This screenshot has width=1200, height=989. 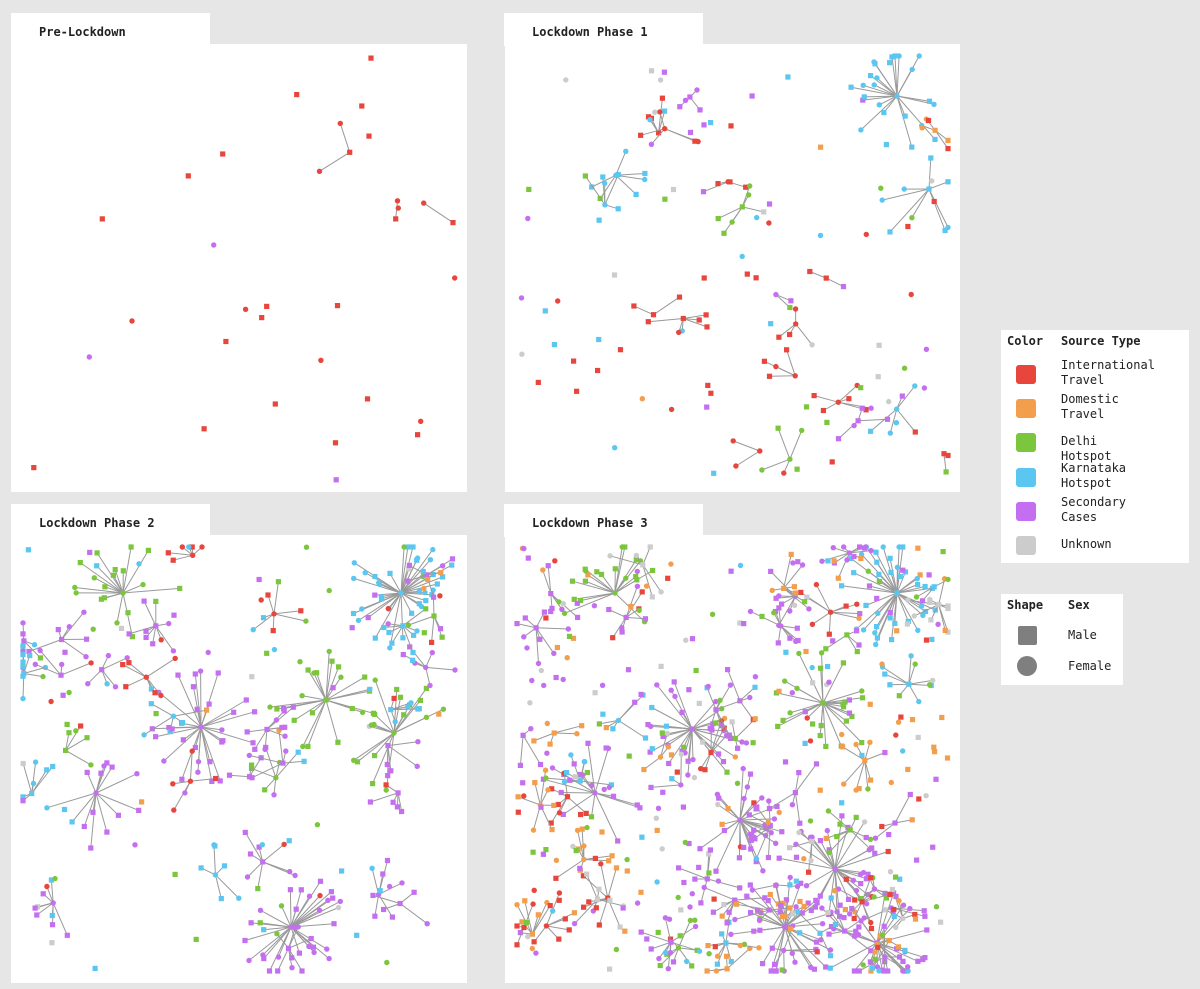 What do you see at coordinates (1090, 406) in the screenshot?
I see `legend-item-label: Domestic Travel` at bounding box center [1090, 406].